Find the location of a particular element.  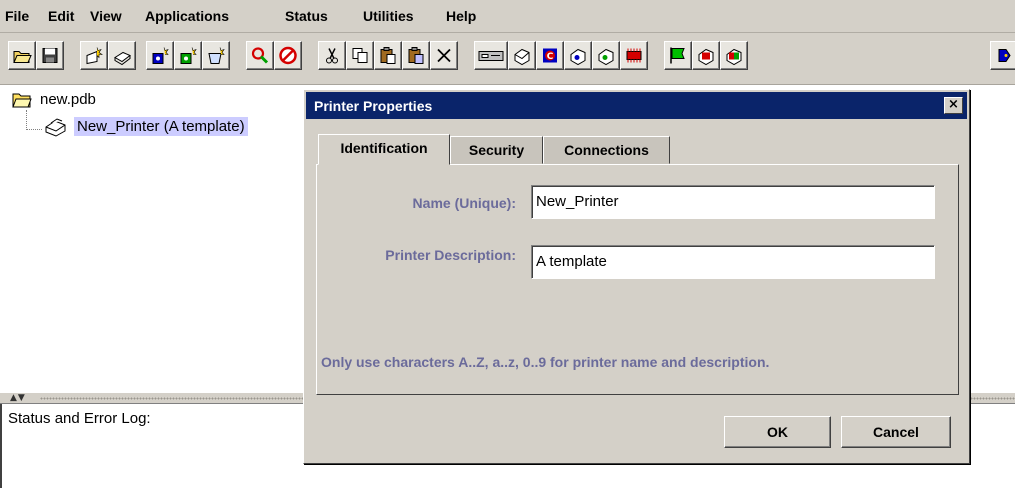

menu-status: Status is located at coordinates (306, 16).